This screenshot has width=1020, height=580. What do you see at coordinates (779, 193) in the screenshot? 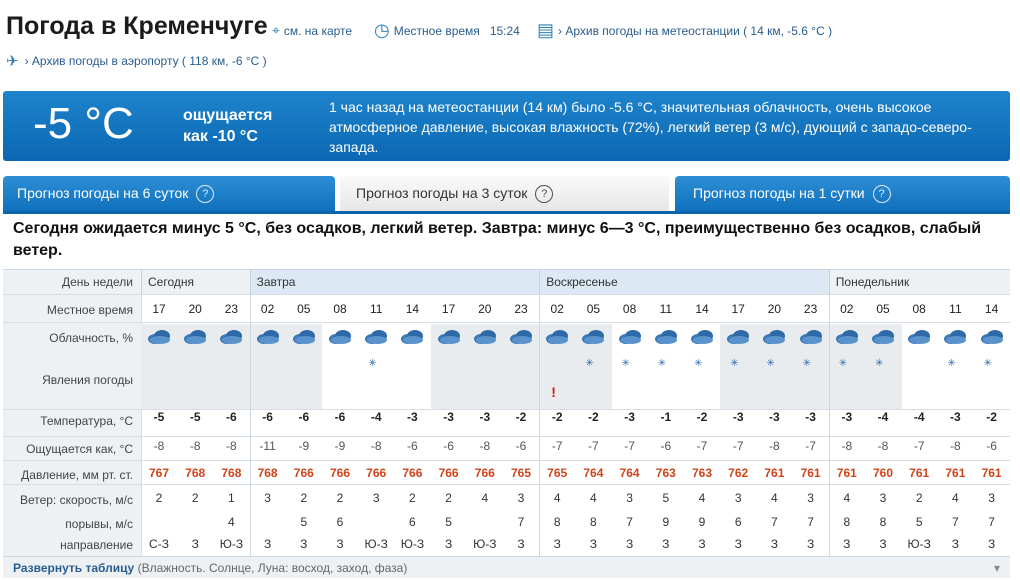
I see `tab-1-day-label: Прогноз погоды на 1 сутки` at bounding box center [779, 193].